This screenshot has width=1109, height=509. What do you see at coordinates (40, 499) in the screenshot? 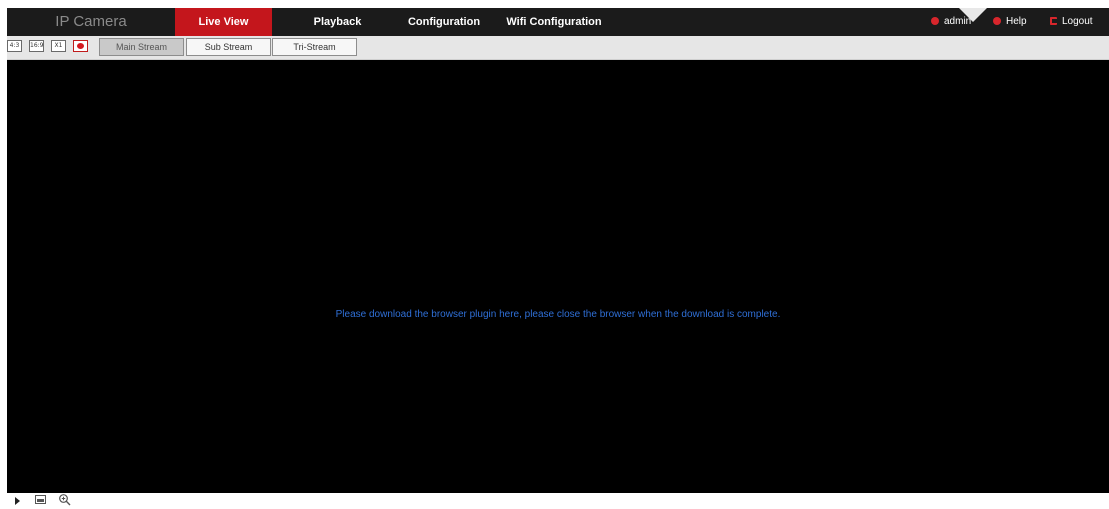
I see `snapshot-icon` at bounding box center [40, 499].